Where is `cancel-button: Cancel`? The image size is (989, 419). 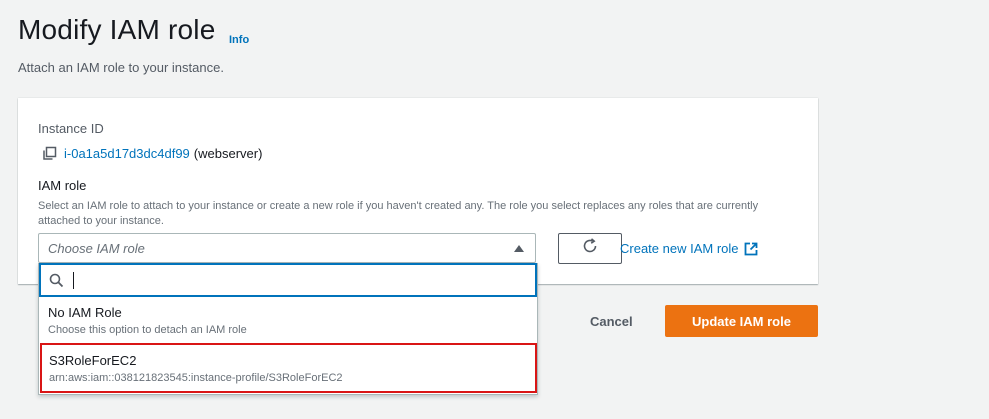 cancel-button: Cancel is located at coordinates (611, 321).